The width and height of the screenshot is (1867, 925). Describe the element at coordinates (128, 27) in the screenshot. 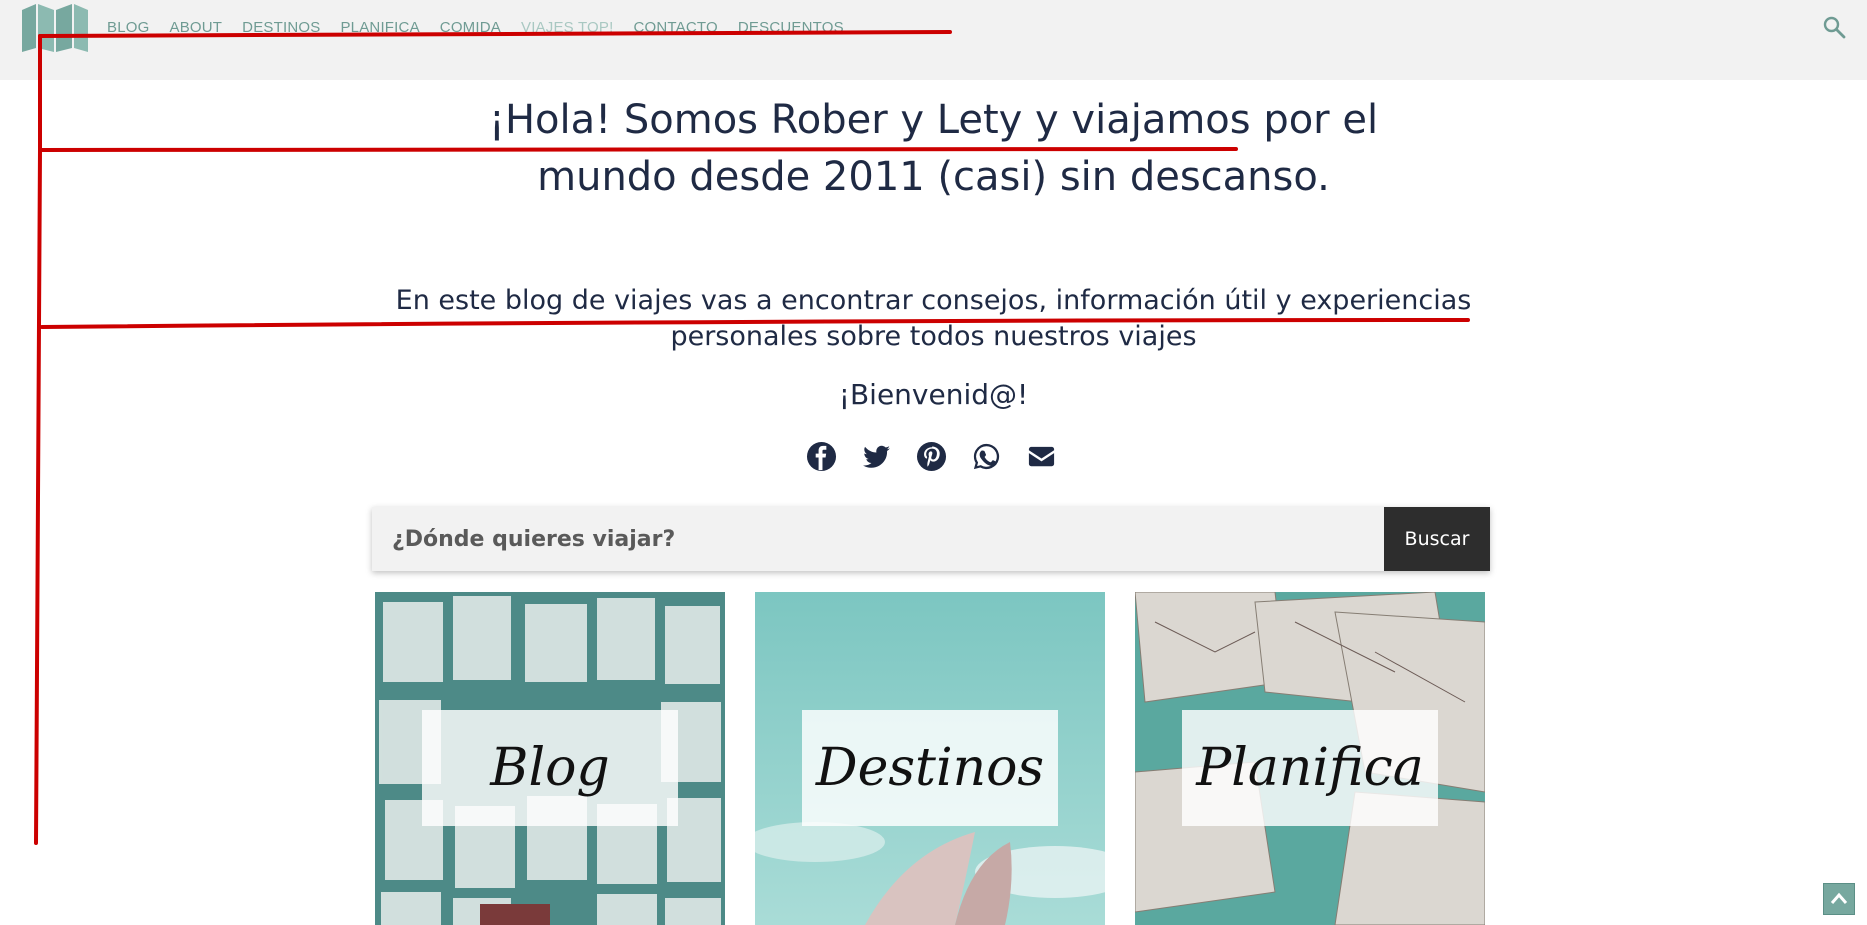

I see `nav-blog: BLOG` at that location.